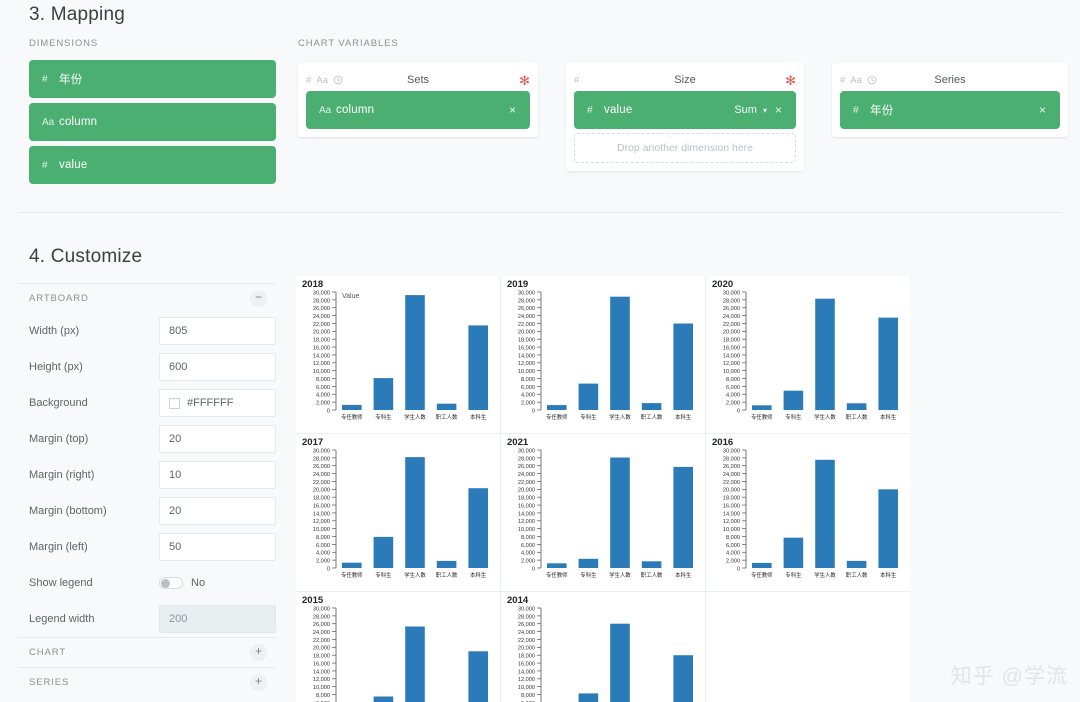 Image resolution: width=1080 pixels, height=702 pixels. I want to click on bar: 专科生: 4900, so click(793, 400).